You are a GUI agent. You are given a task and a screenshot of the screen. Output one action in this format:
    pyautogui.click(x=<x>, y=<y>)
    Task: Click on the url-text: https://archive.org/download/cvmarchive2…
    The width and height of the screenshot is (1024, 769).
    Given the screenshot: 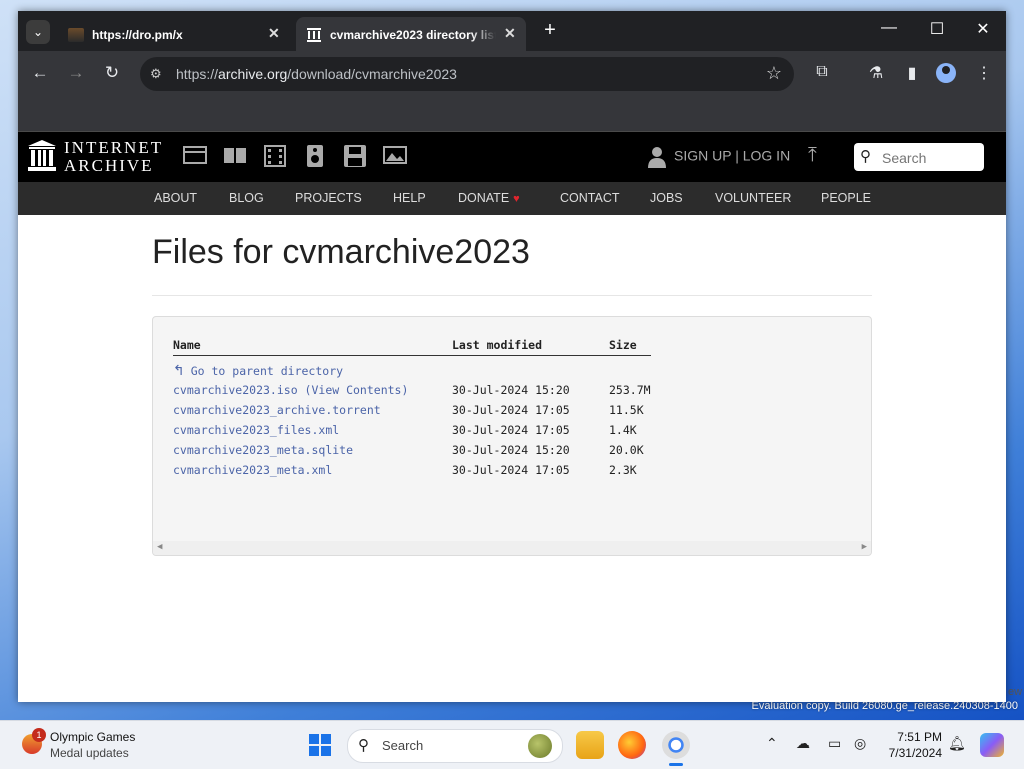 What is the action you would take?
    pyautogui.click(x=316, y=74)
    